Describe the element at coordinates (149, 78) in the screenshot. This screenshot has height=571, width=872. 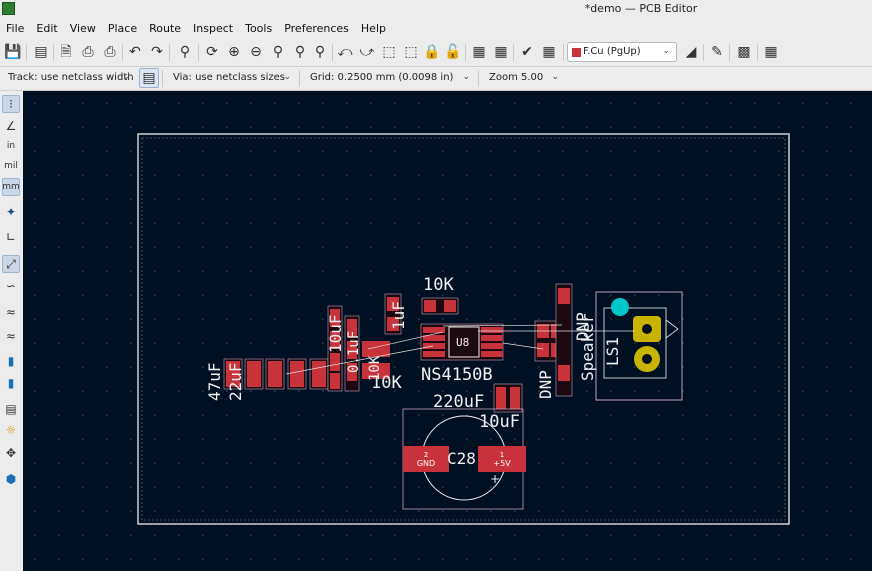
I see `auto-width-icon: ▤` at that location.